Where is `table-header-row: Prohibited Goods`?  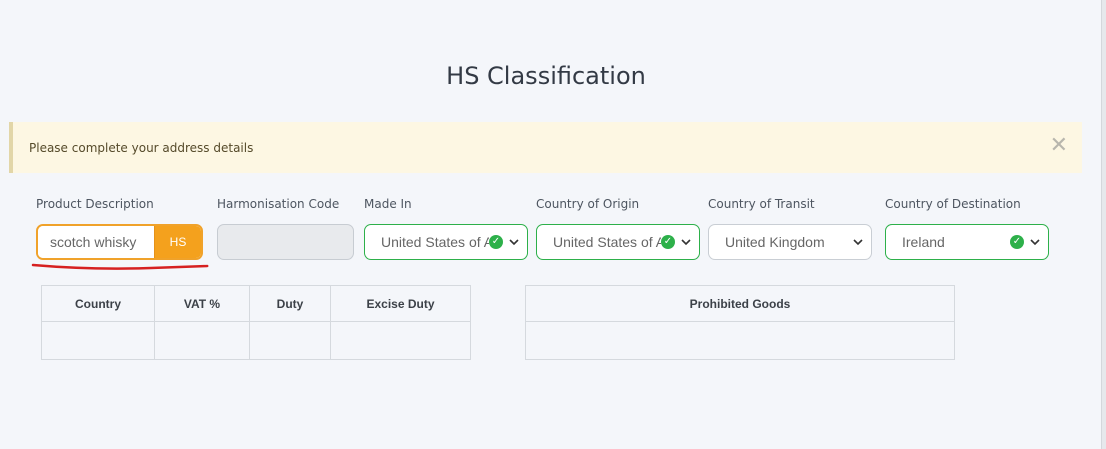 table-header-row: Prohibited Goods is located at coordinates (740, 303).